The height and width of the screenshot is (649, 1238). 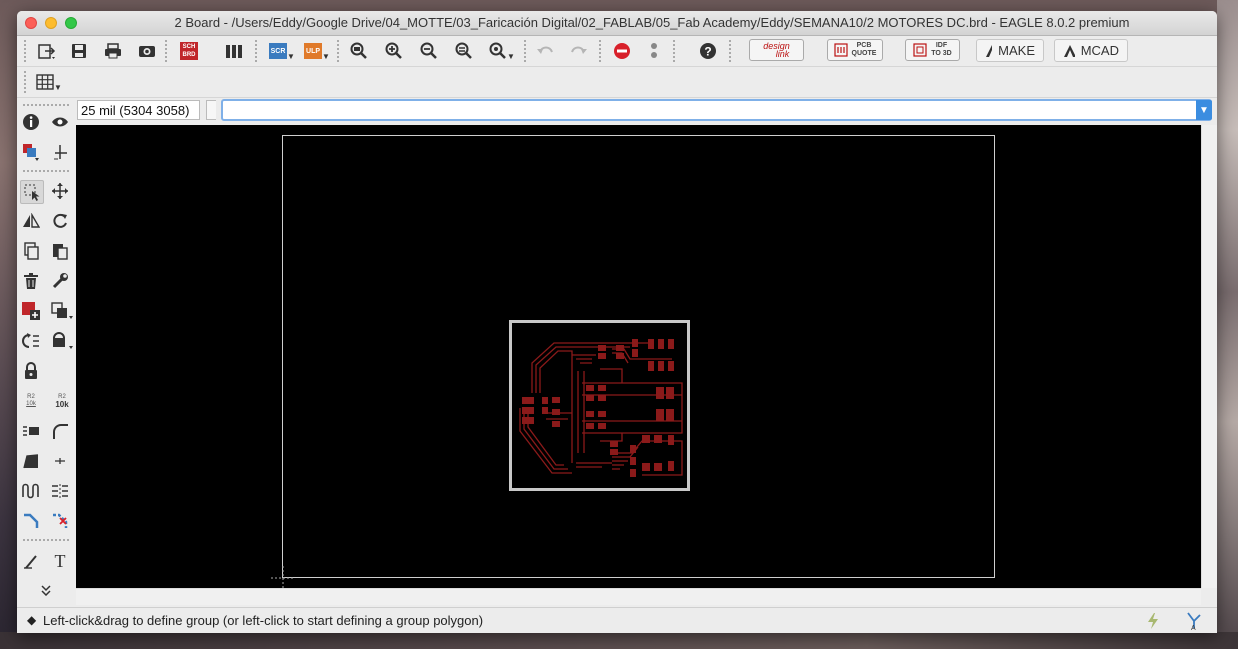 I want to click on command-history-dropdown: ▼, so click(x=1204, y=110).